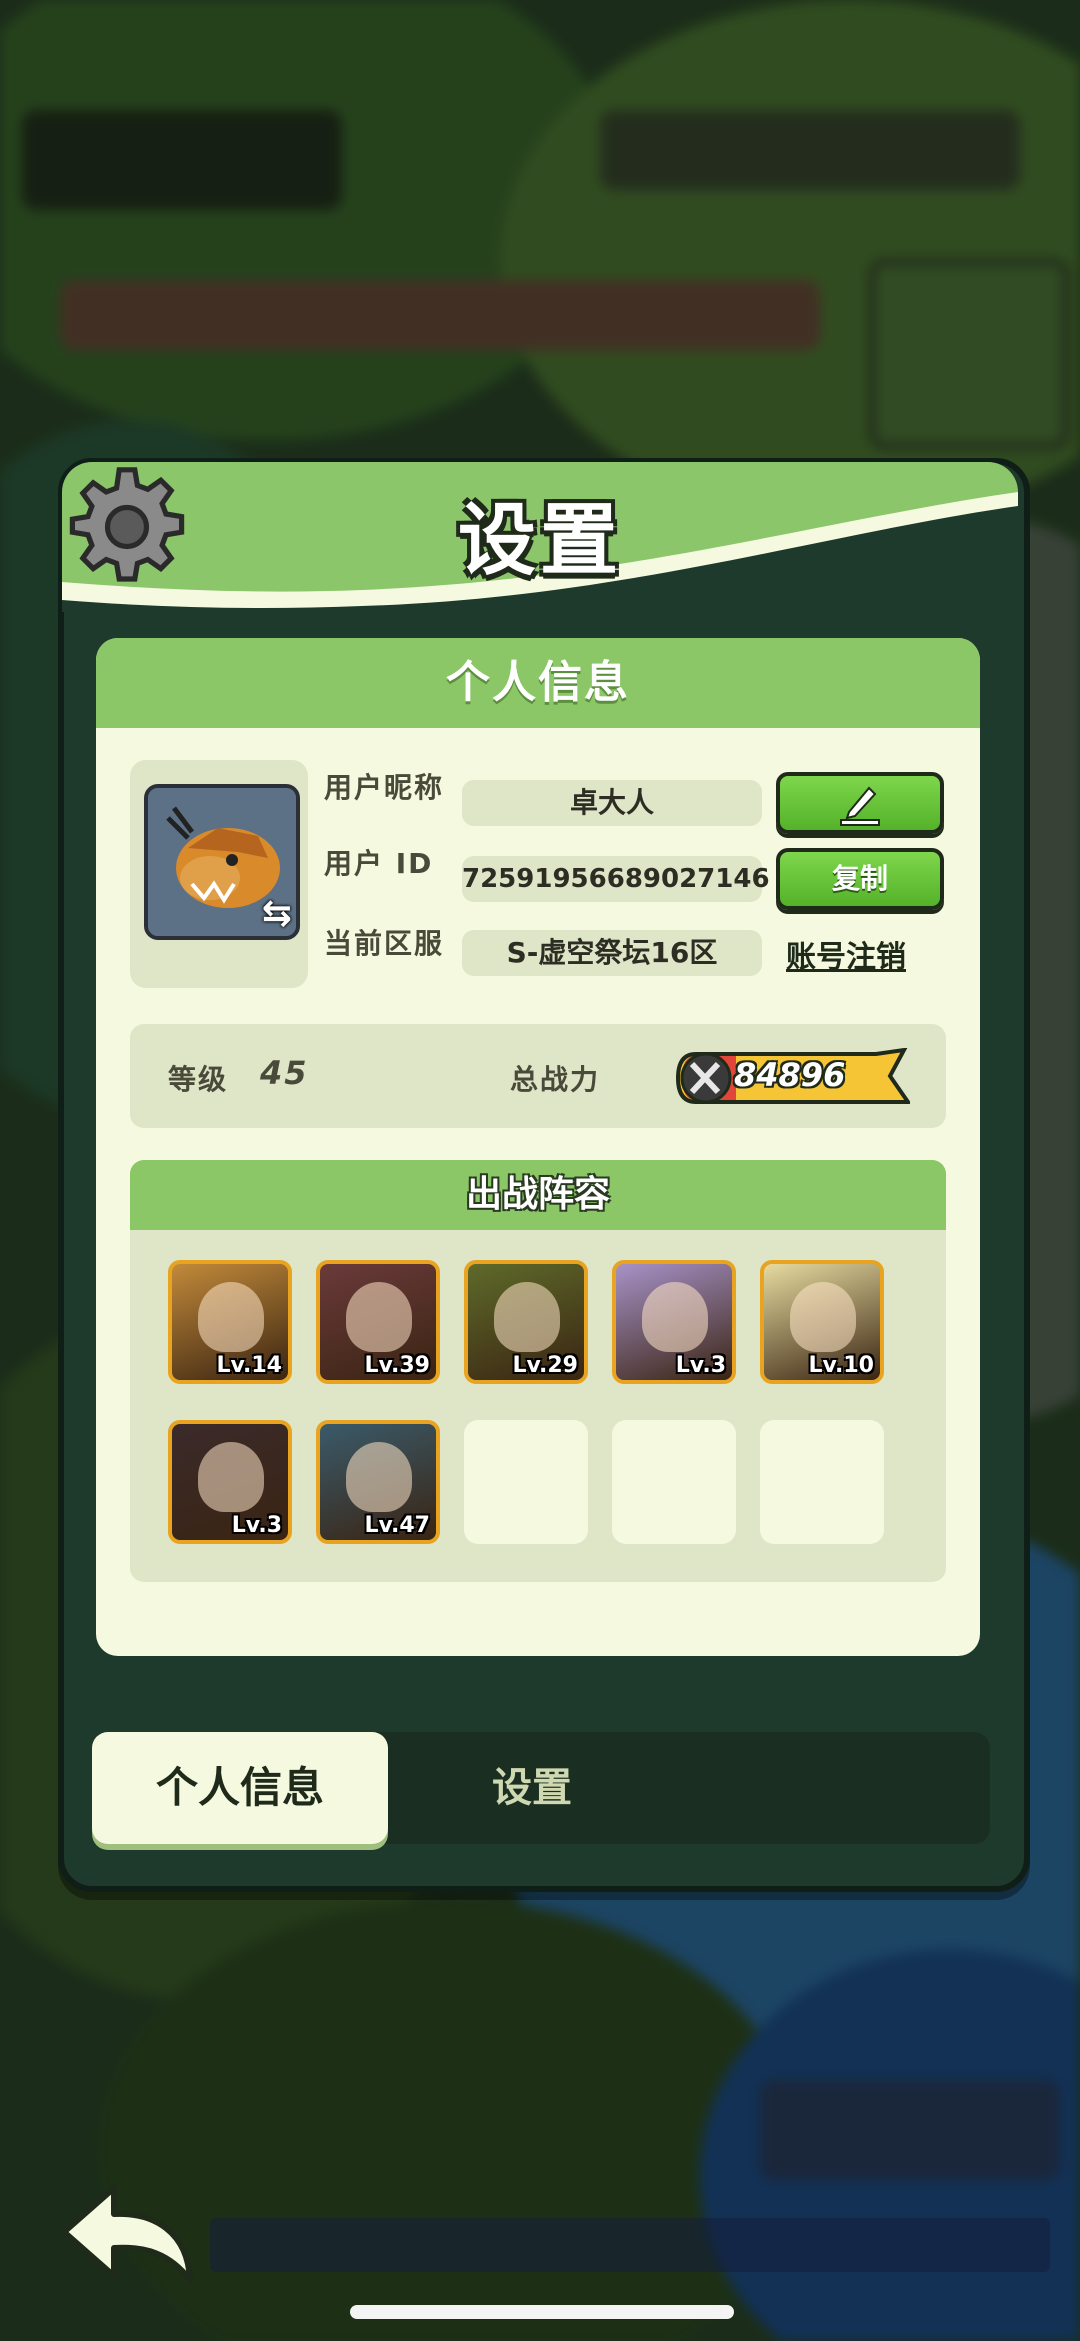  I want to click on edit-icon, so click(860, 806).